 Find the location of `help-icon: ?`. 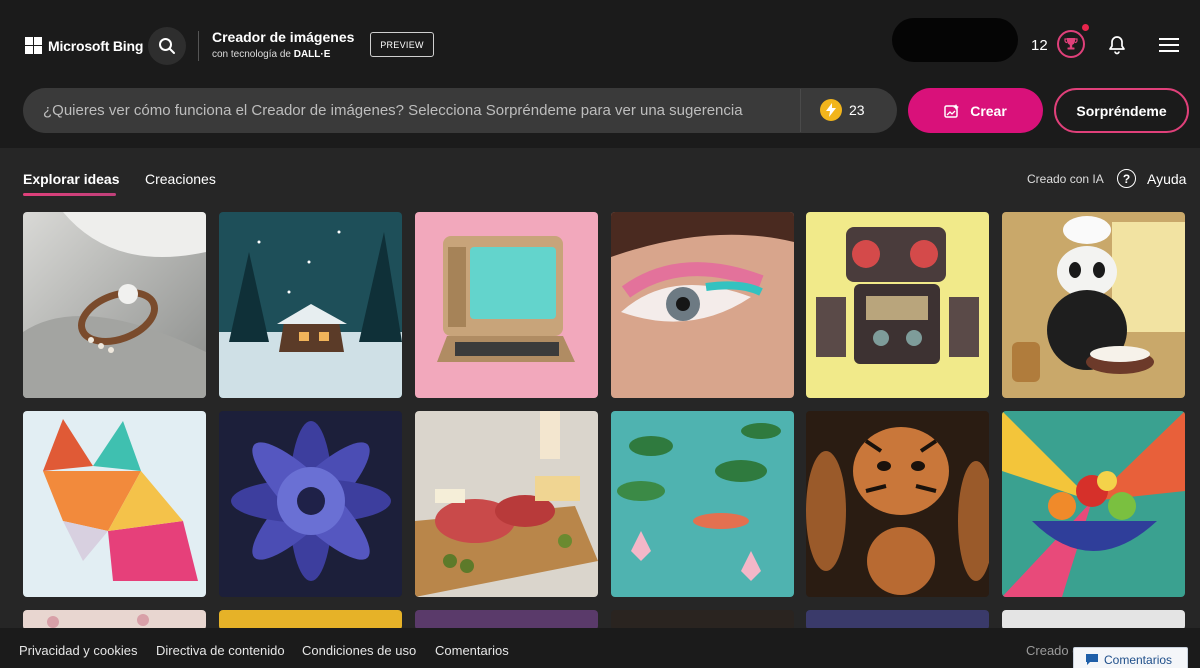

help-icon: ? is located at coordinates (1126, 178).